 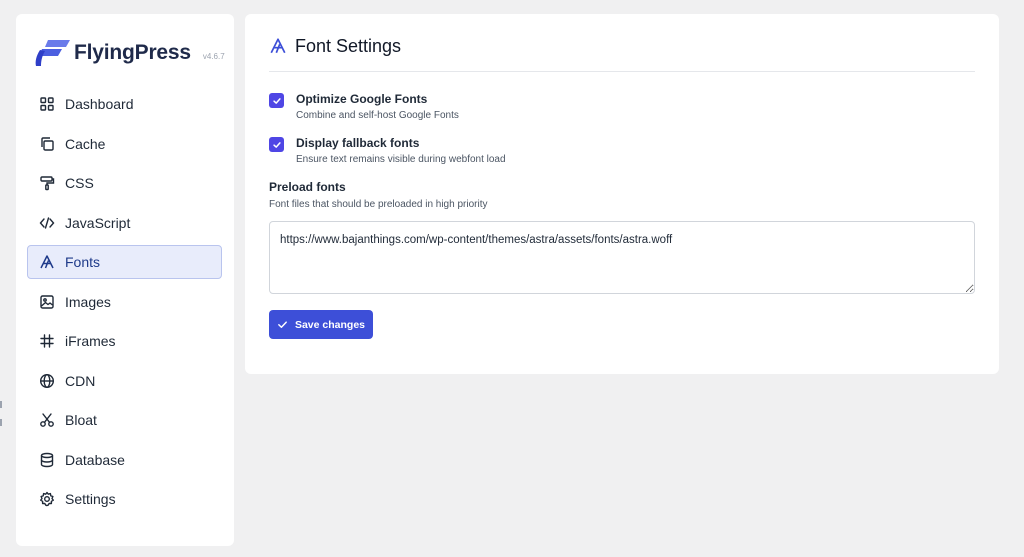 What do you see at coordinates (622, 54) in the screenshot?
I see `panel-header: Font Settings` at bounding box center [622, 54].